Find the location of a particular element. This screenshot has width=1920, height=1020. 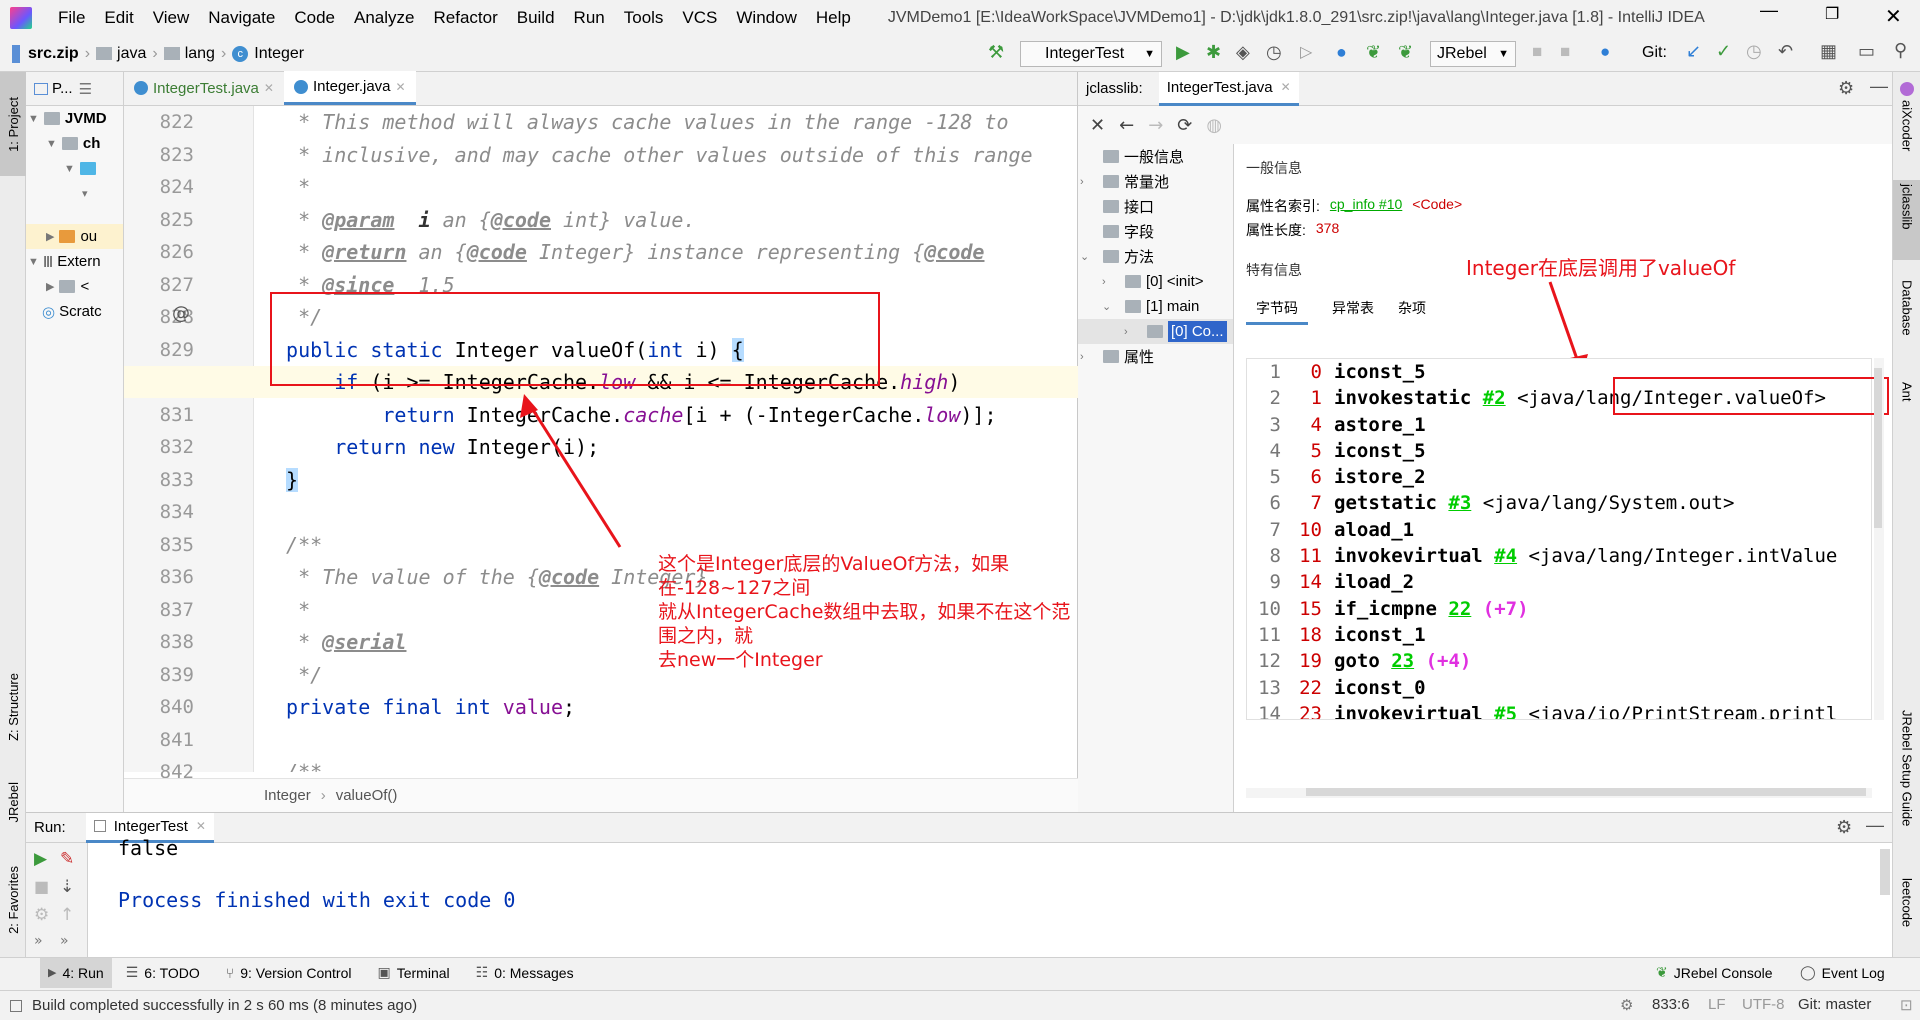

jrebel-tool-tab: JRebel is located at coordinates (13, 802).